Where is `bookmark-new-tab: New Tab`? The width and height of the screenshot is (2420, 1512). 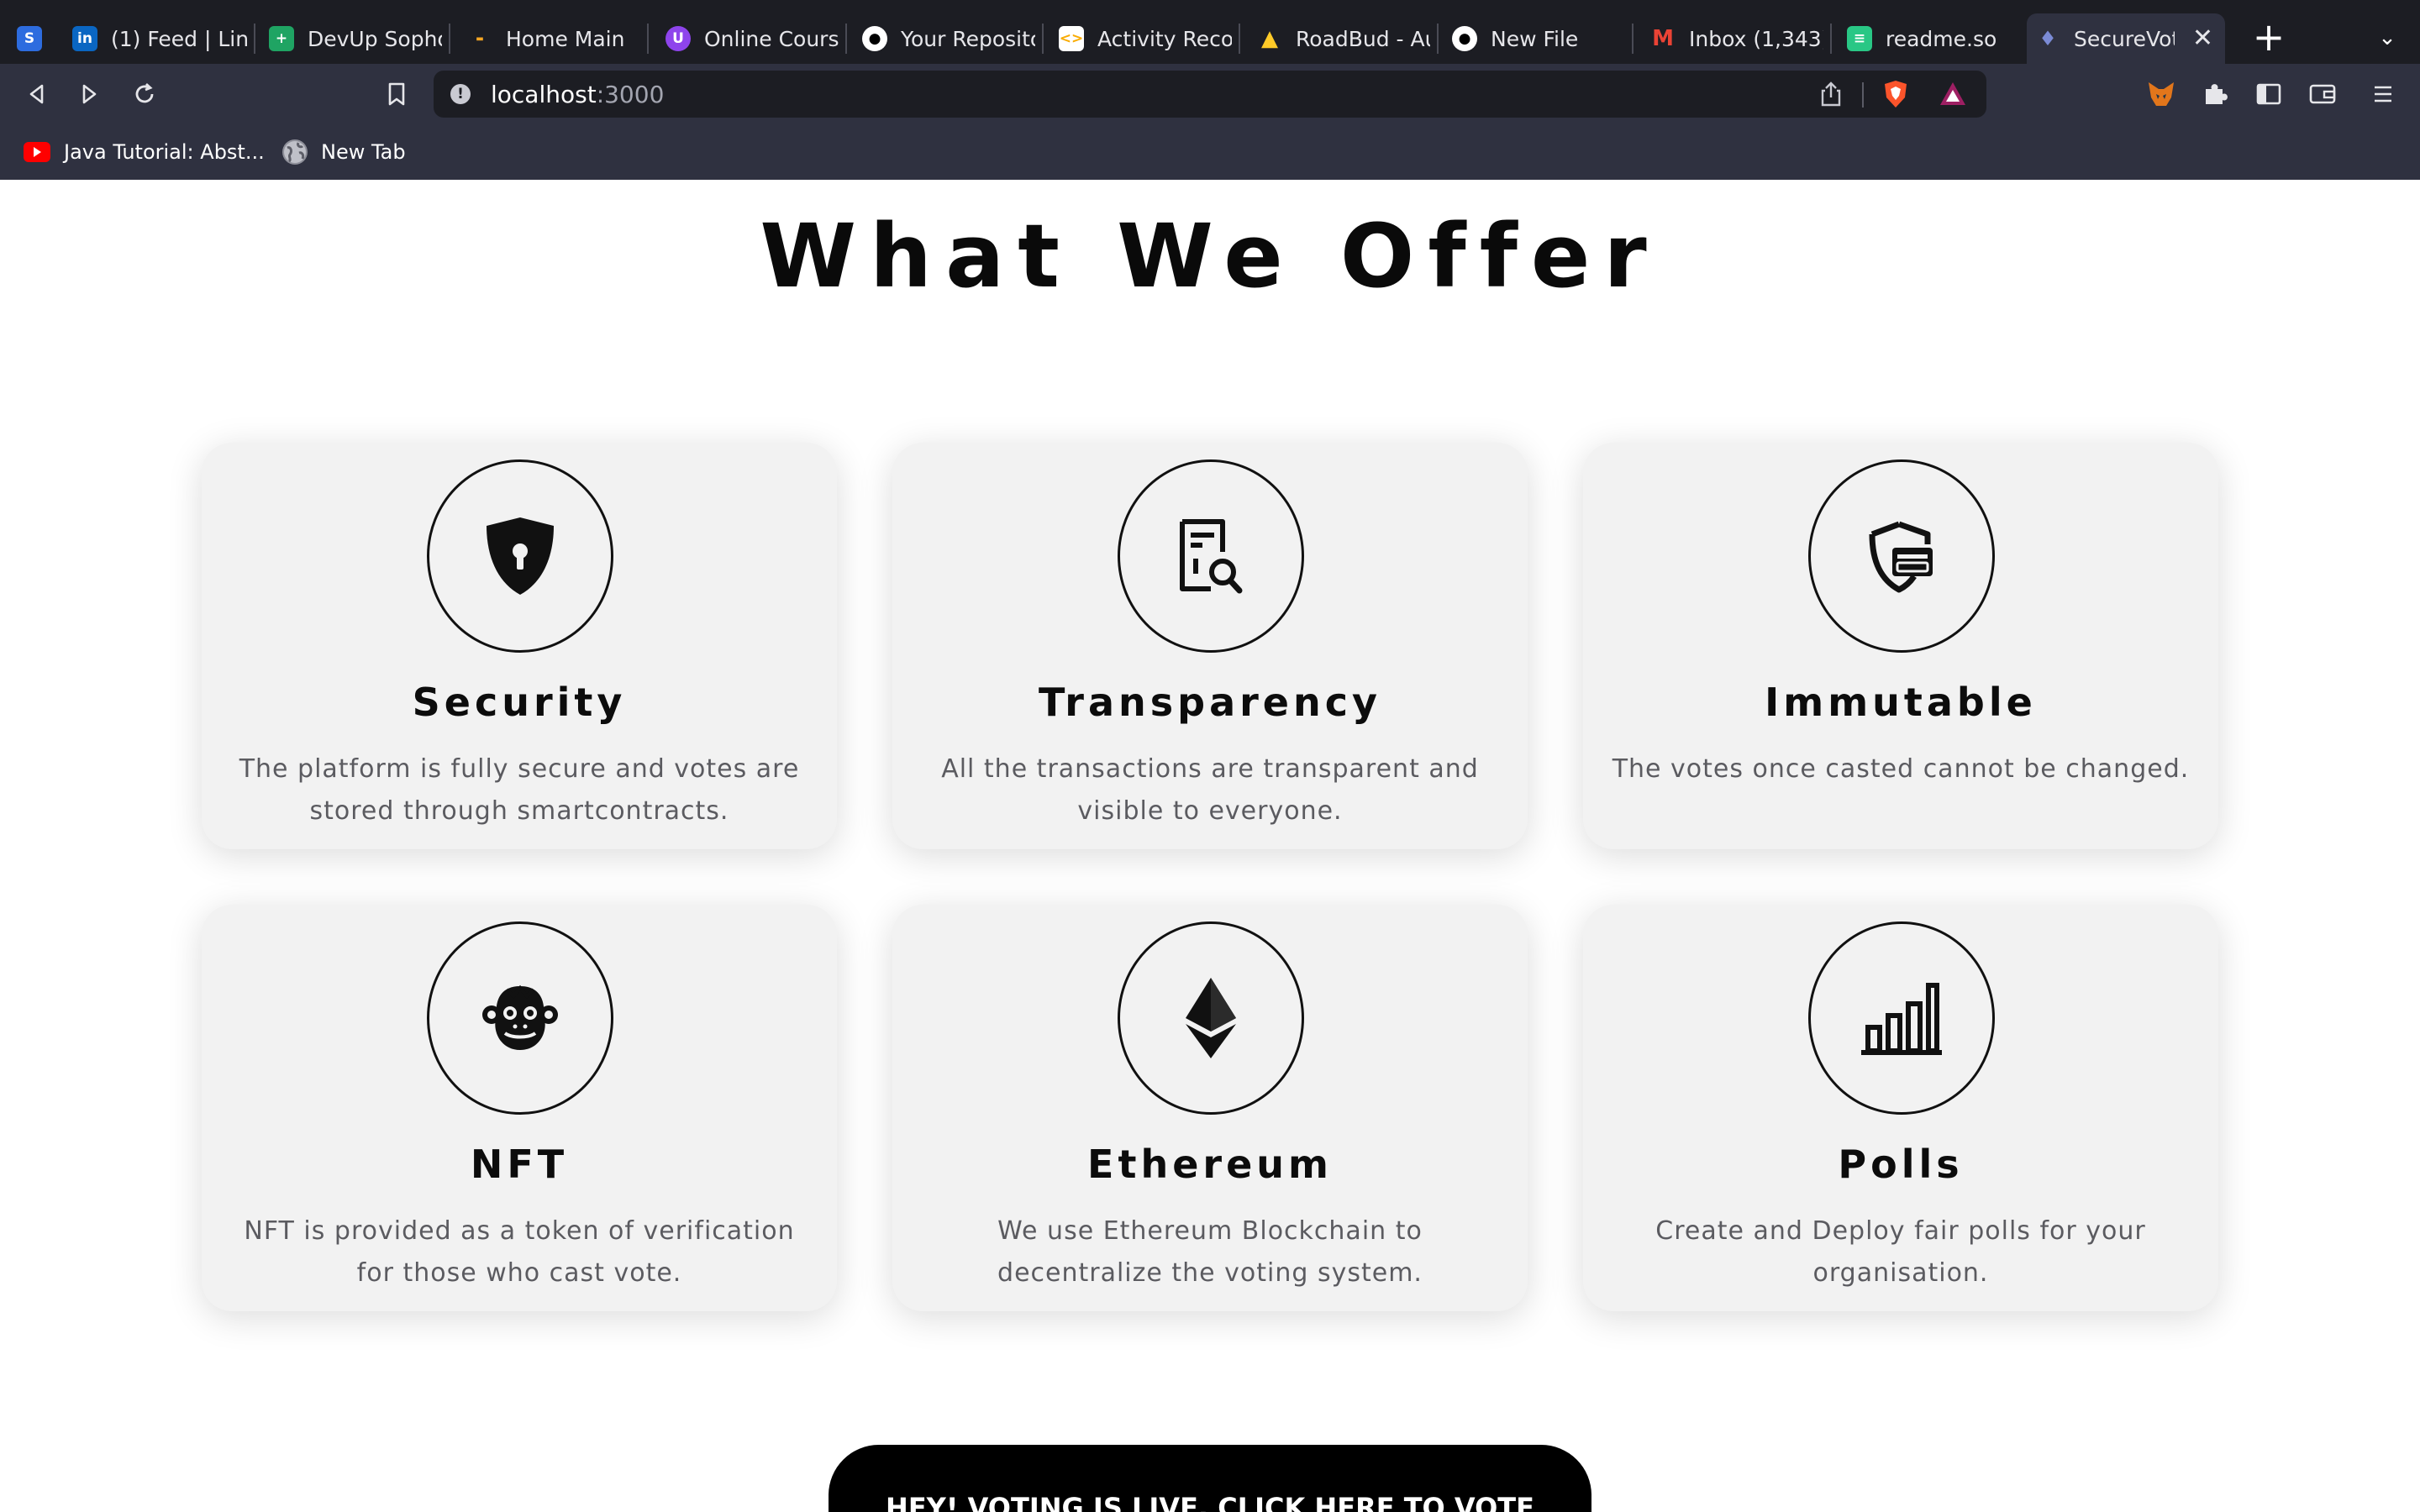 bookmark-new-tab: New Tab is located at coordinates (344, 152).